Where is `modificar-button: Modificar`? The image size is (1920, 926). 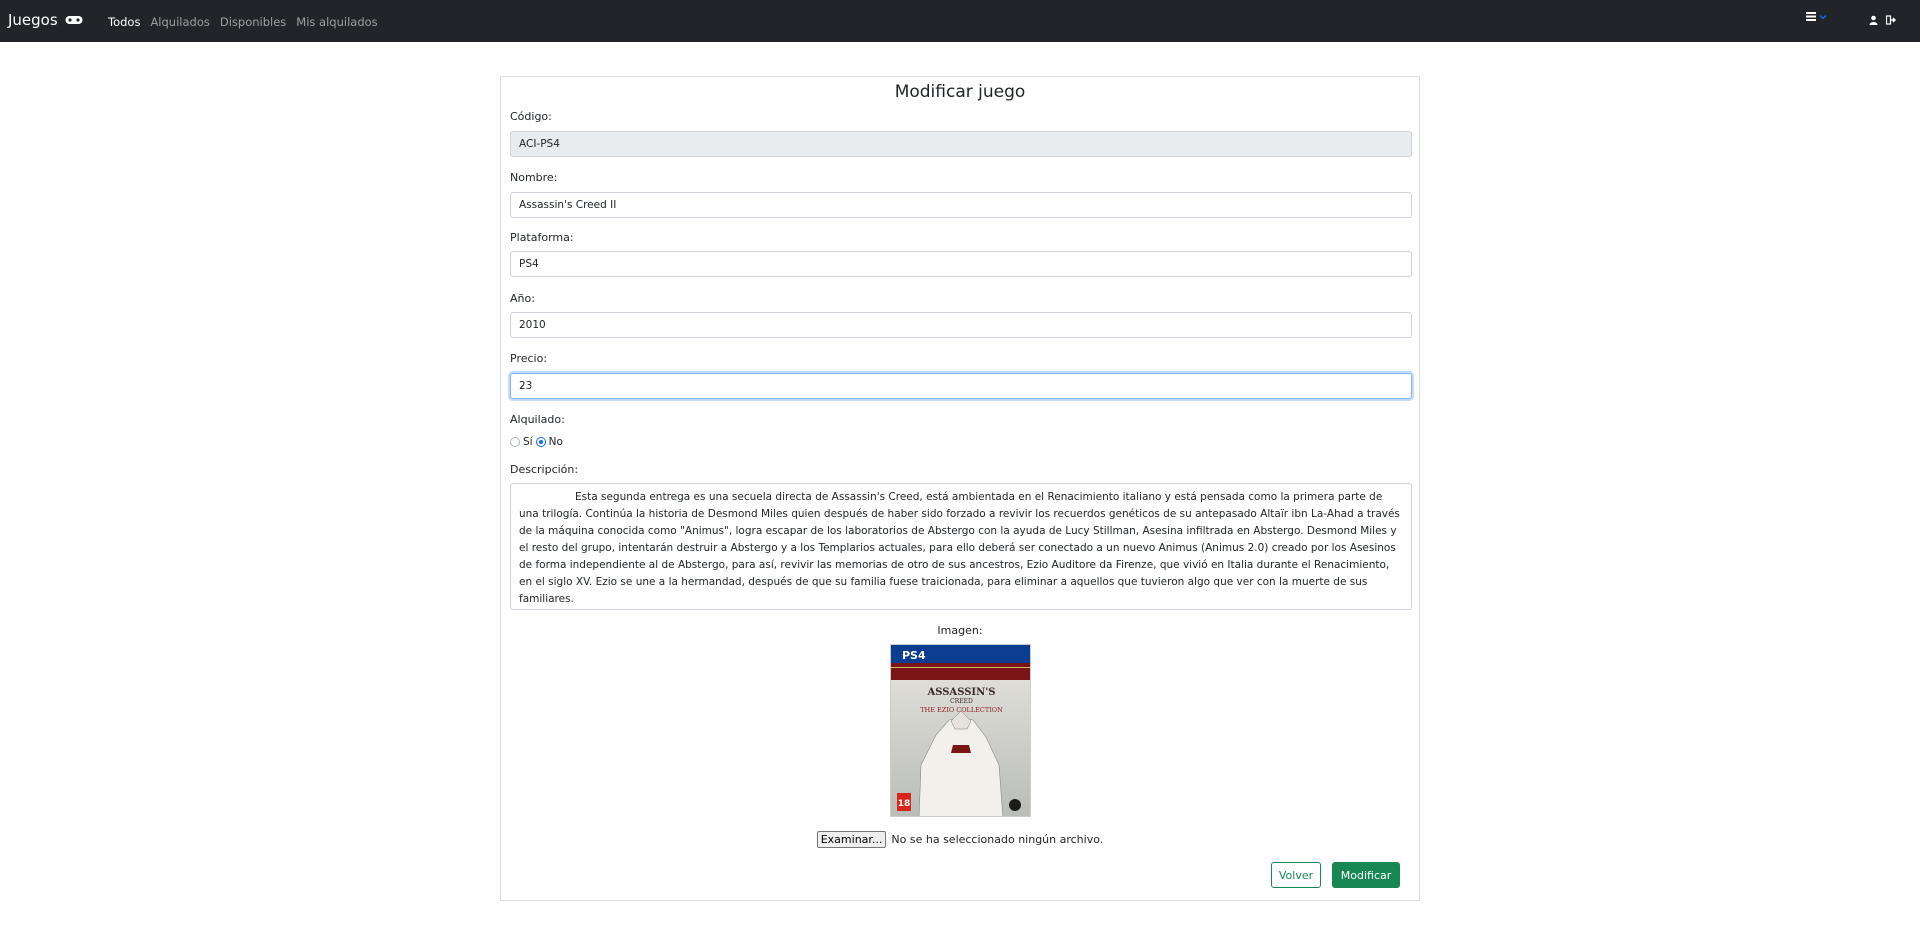 modificar-button: Modificar is located at coordinates (1366, 875).